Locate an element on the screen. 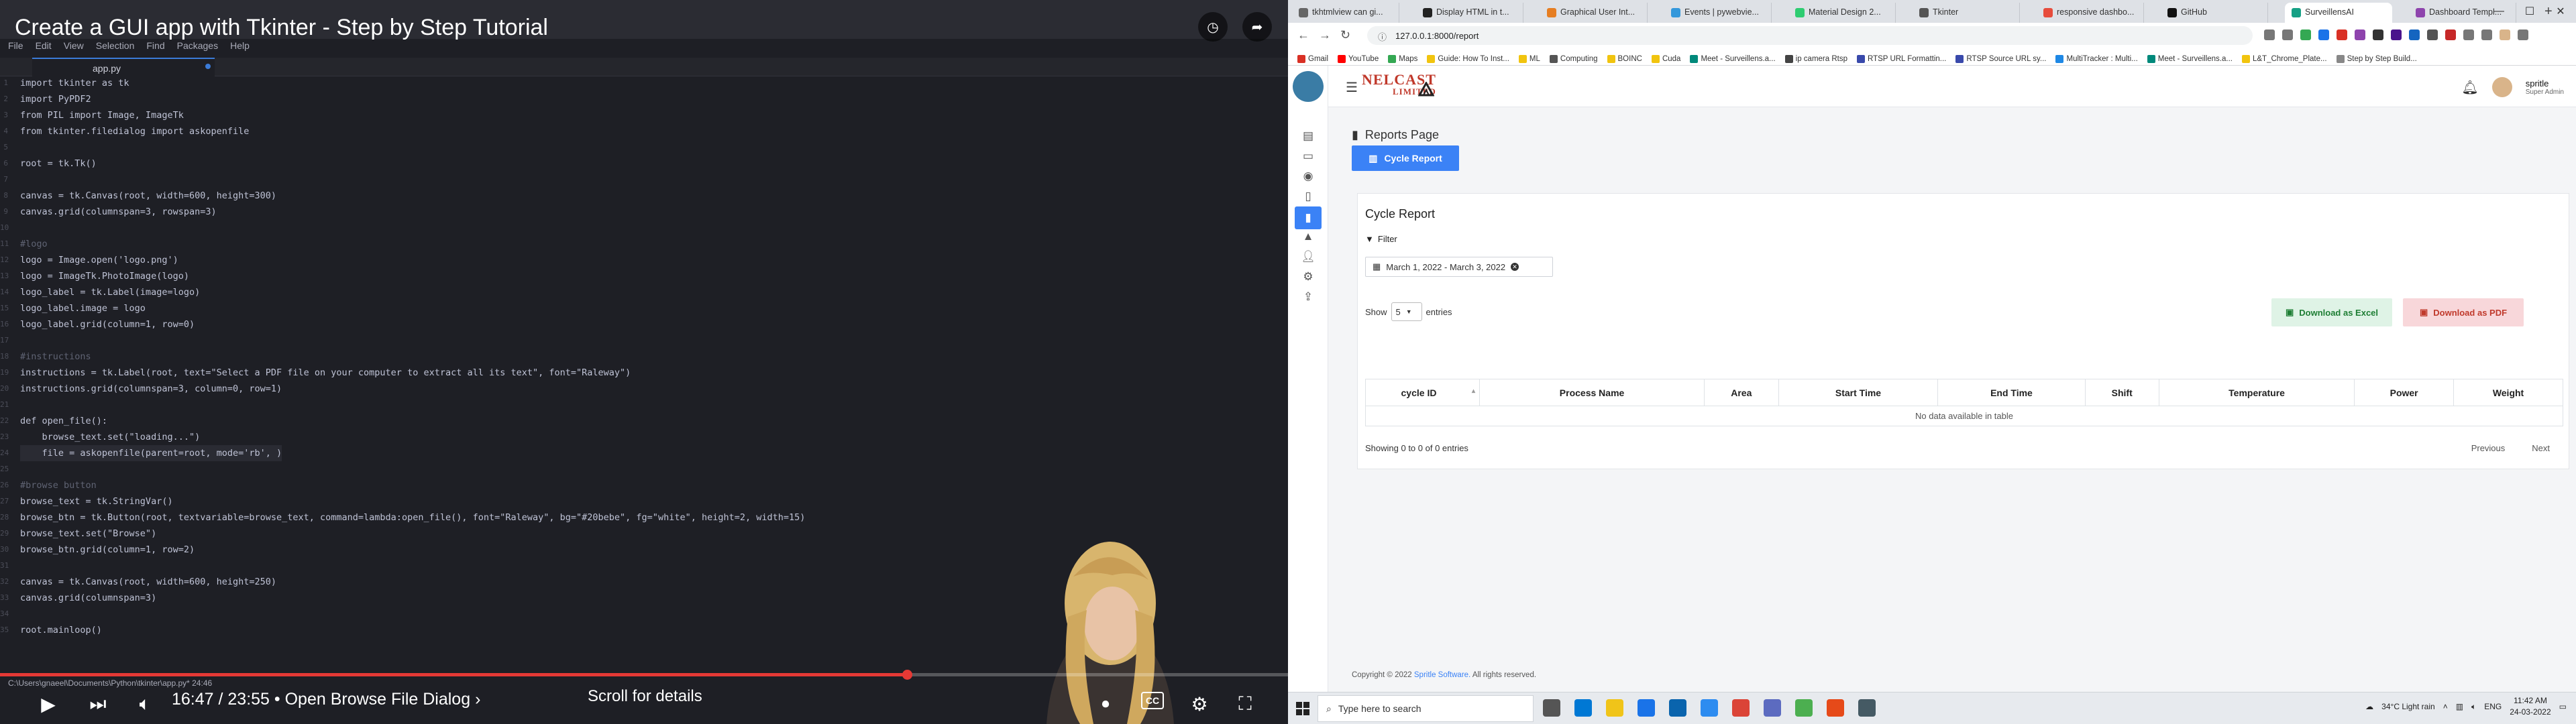 The image size is (2576, 724). address-bar: ⓘ 127.0.0.1:8000/report is located at coordinates (1810, 35).